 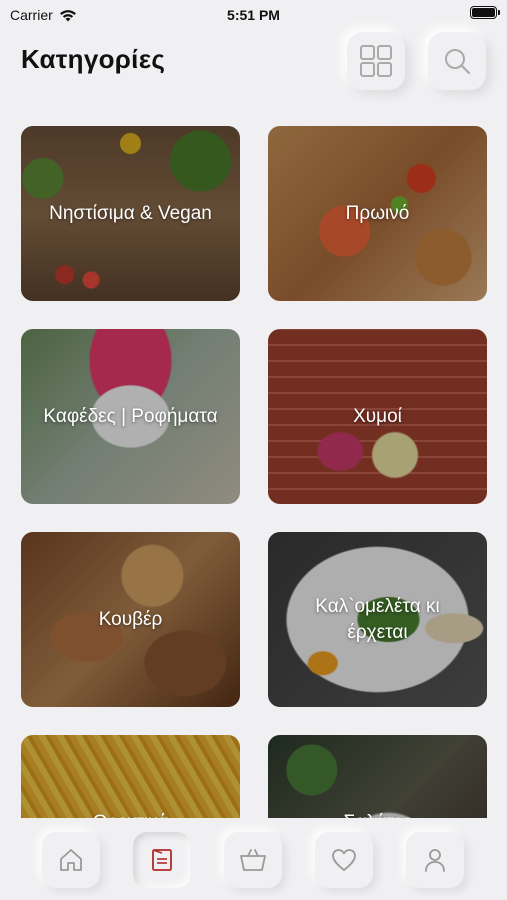 I want to click on tab-favorites, so click(x=344, y=860).